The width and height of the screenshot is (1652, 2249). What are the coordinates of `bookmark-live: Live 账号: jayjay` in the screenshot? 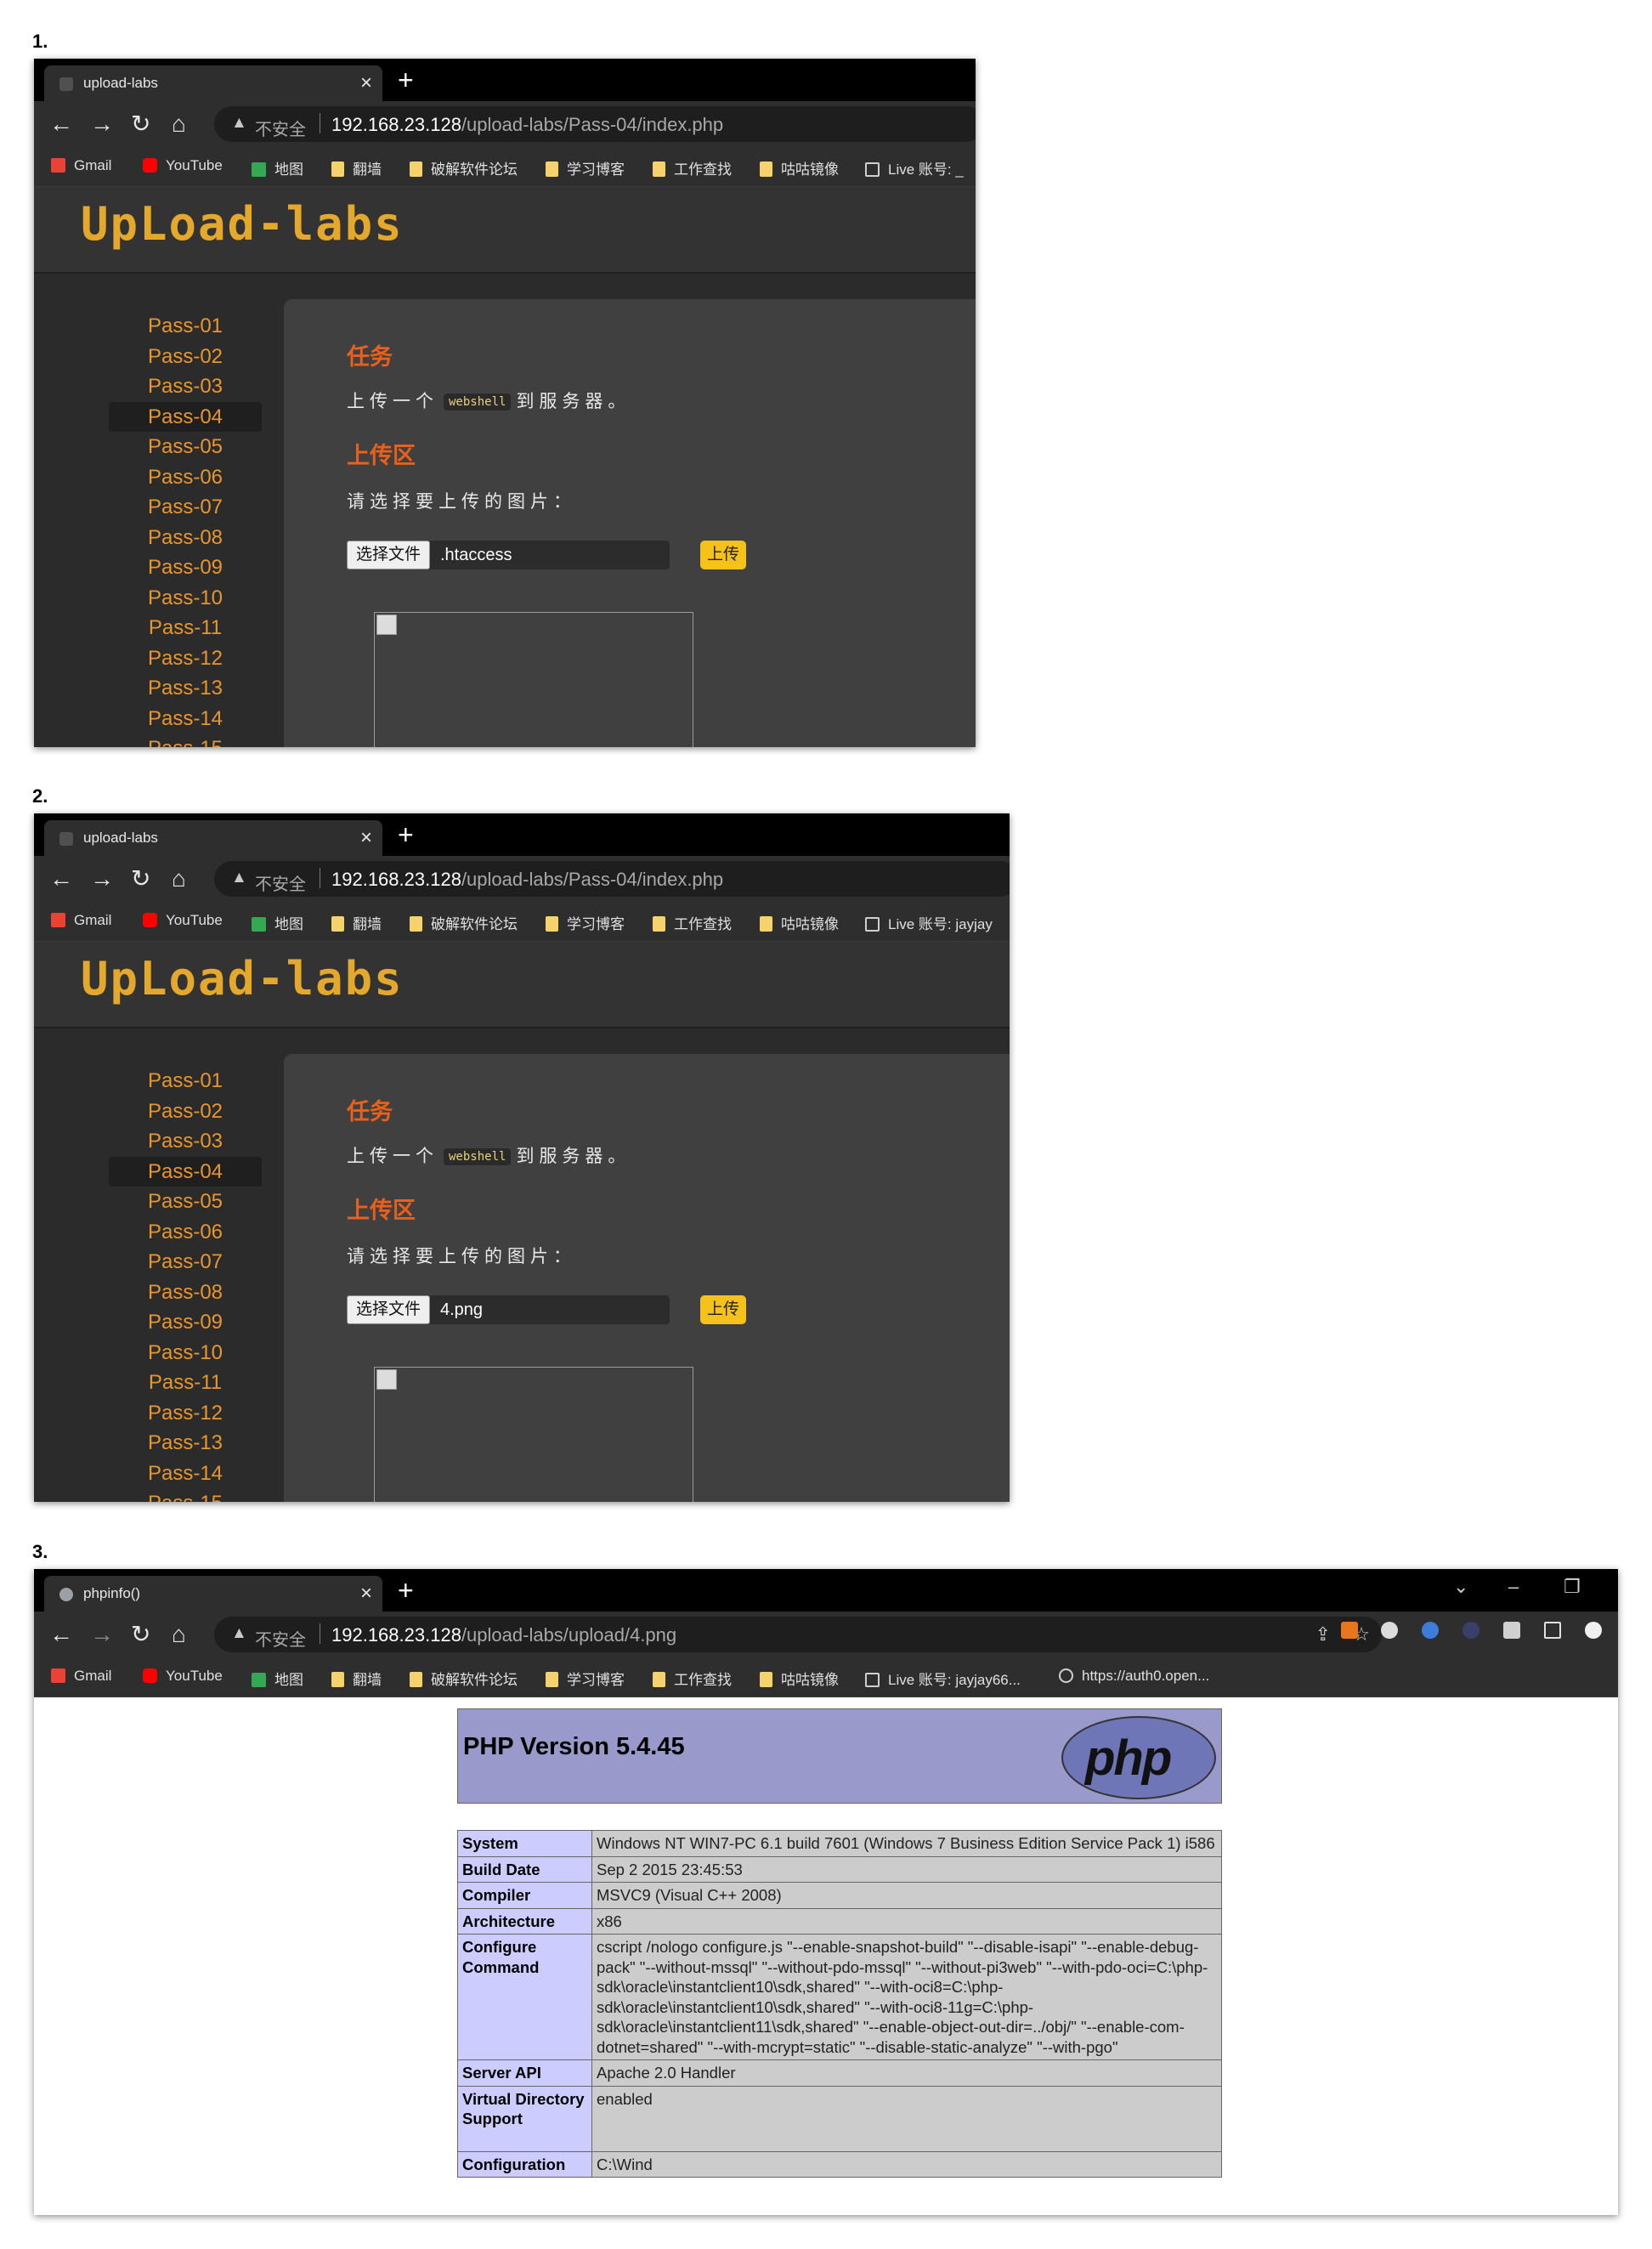 It's located at (929, 922).